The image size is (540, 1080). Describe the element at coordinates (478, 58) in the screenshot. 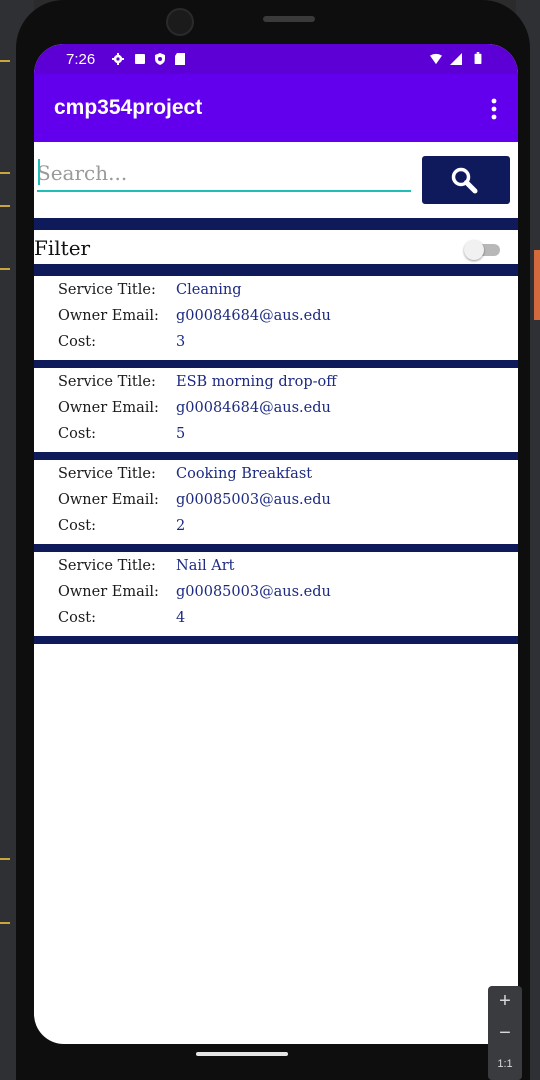

I see `battery-icon` at that location.